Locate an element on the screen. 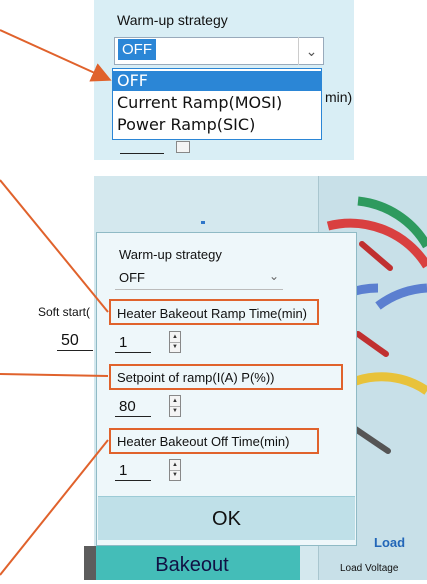 Image resolution: width=427 pixels, height=584 pixels. dialog-warmup-strategy-value: OFF is located at coordinates (132, 277).